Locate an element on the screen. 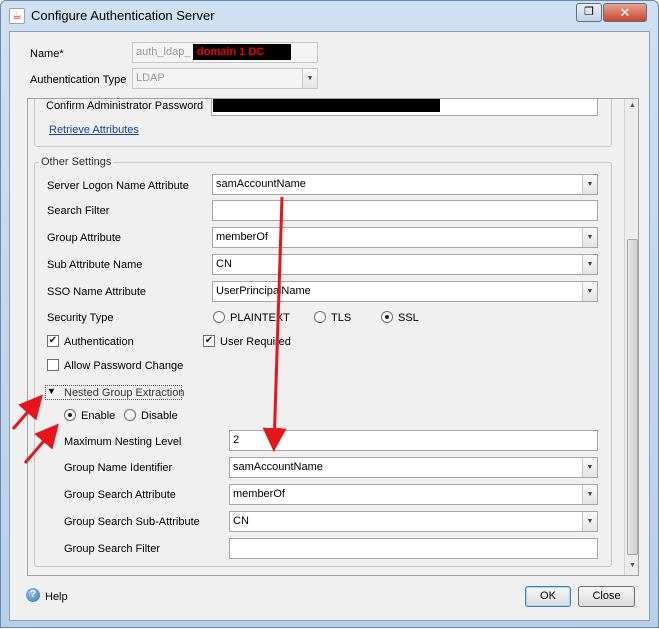 This screenshot has height=629, width=659. name-label: Name* is located at coordinates (47, 54).